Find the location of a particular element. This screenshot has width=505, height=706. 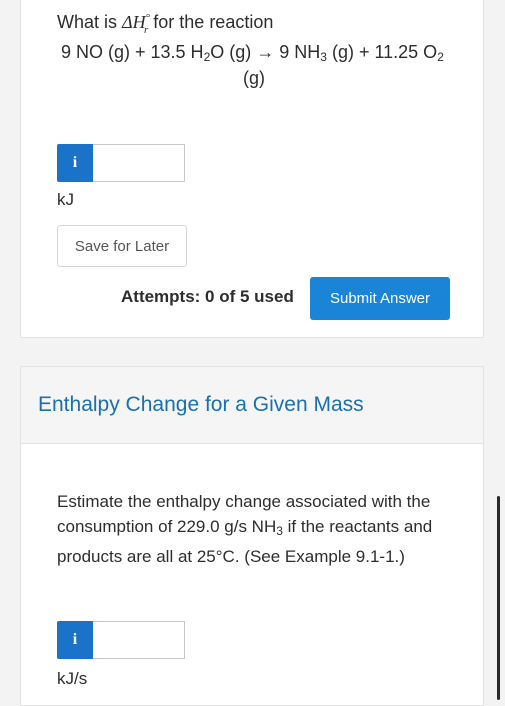

question-text-subscript: 3 is located at coordinates (279, 531).